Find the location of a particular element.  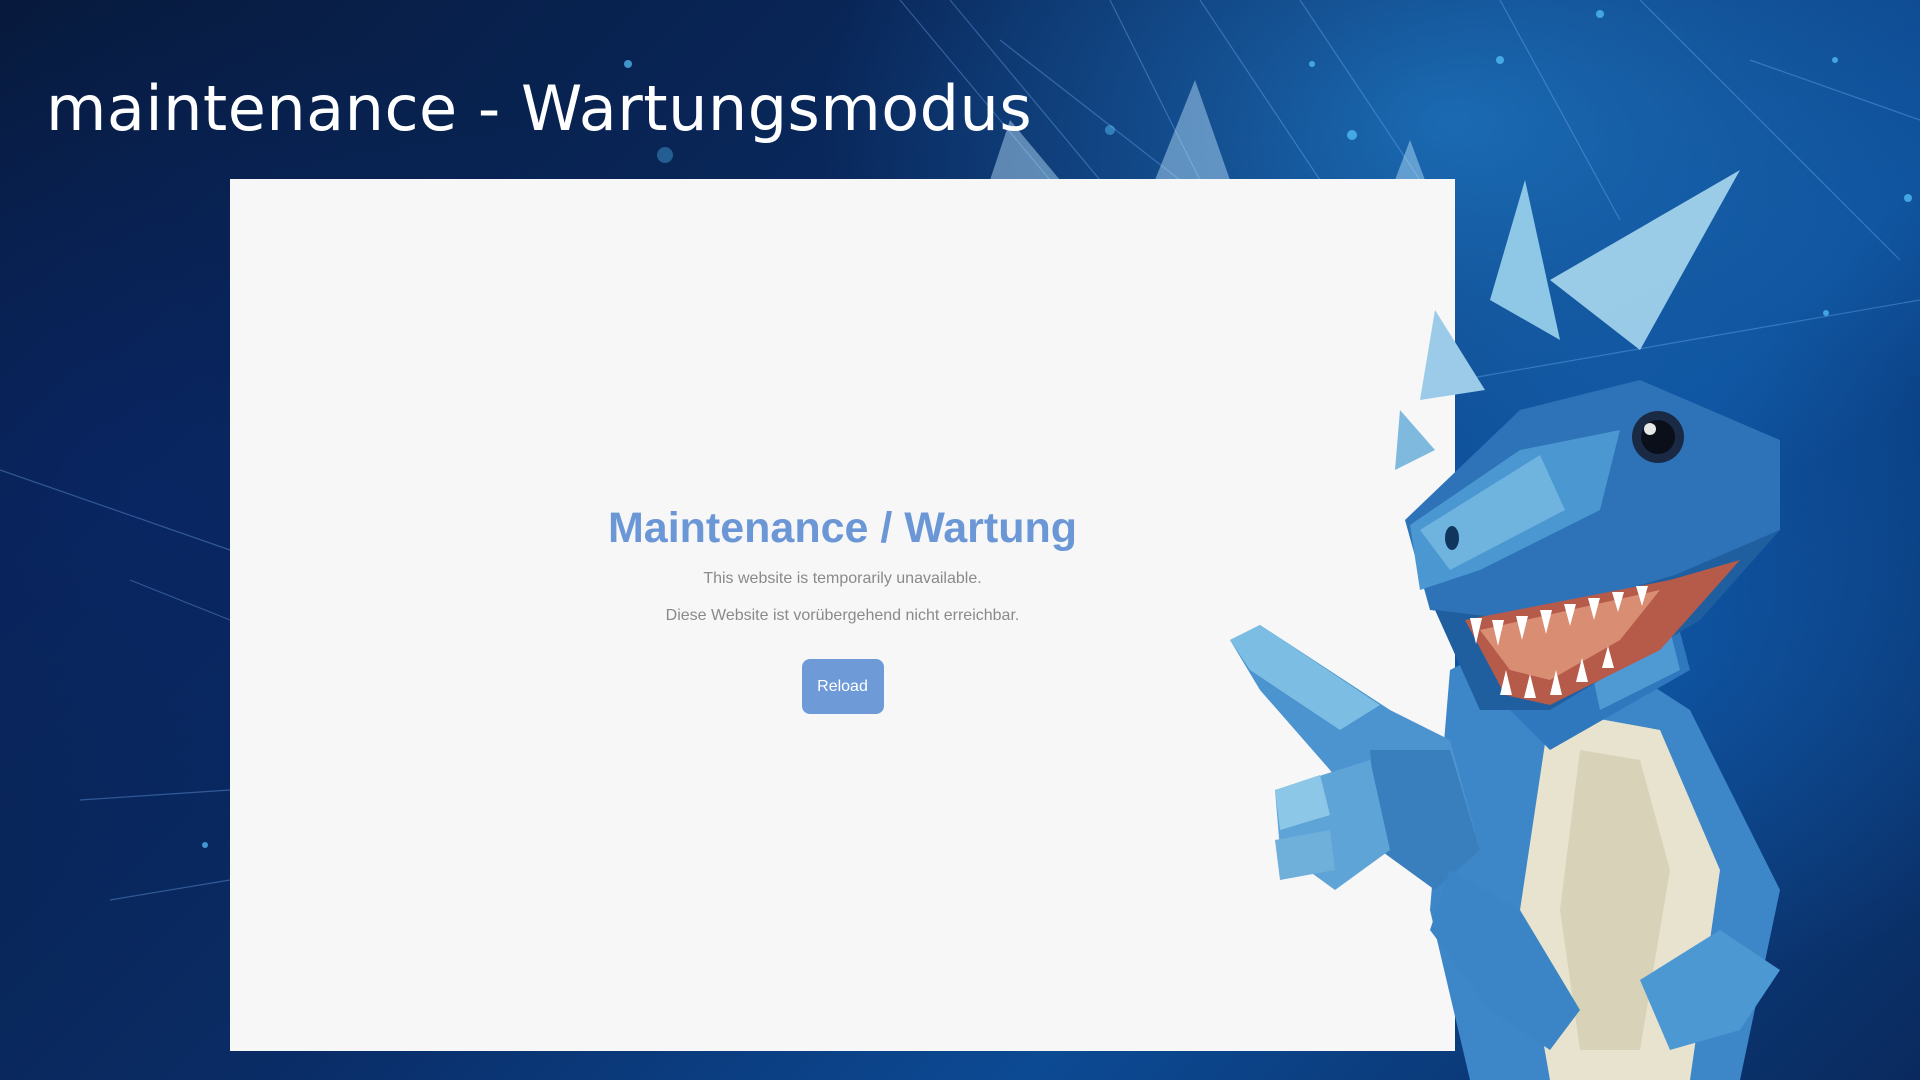

reload-button: Reload is located at coordinates (842, 686).